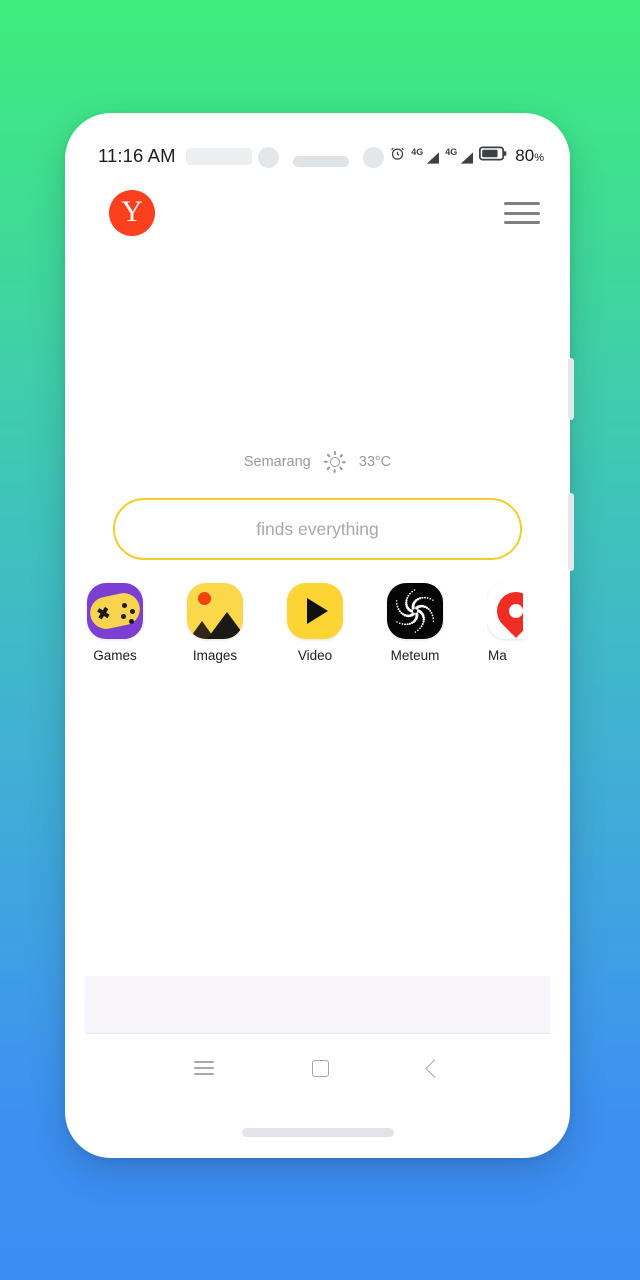  I want to click on service-item-meteum: Meteum, so click(415, 623).